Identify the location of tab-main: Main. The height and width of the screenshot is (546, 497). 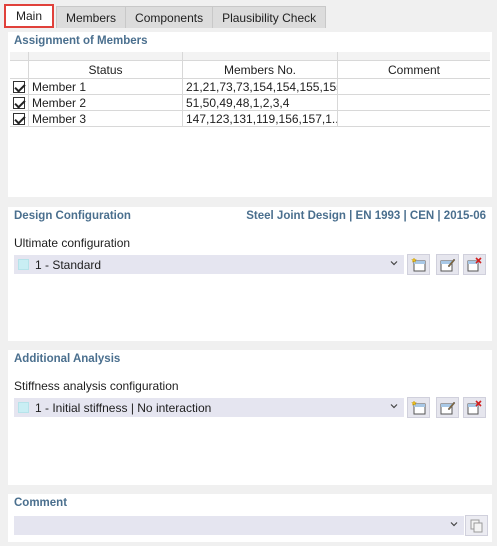
(29, 16).